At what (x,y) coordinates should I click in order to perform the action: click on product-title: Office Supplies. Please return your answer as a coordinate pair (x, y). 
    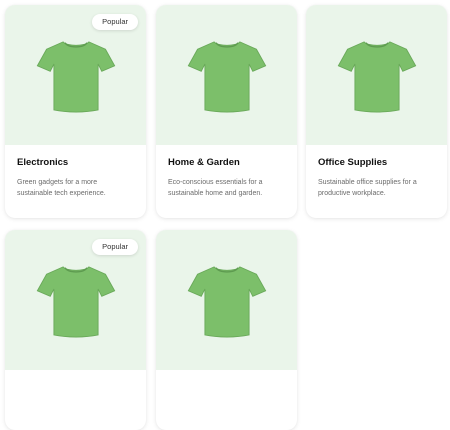
    Looking at the image, I should click on (353, 162).